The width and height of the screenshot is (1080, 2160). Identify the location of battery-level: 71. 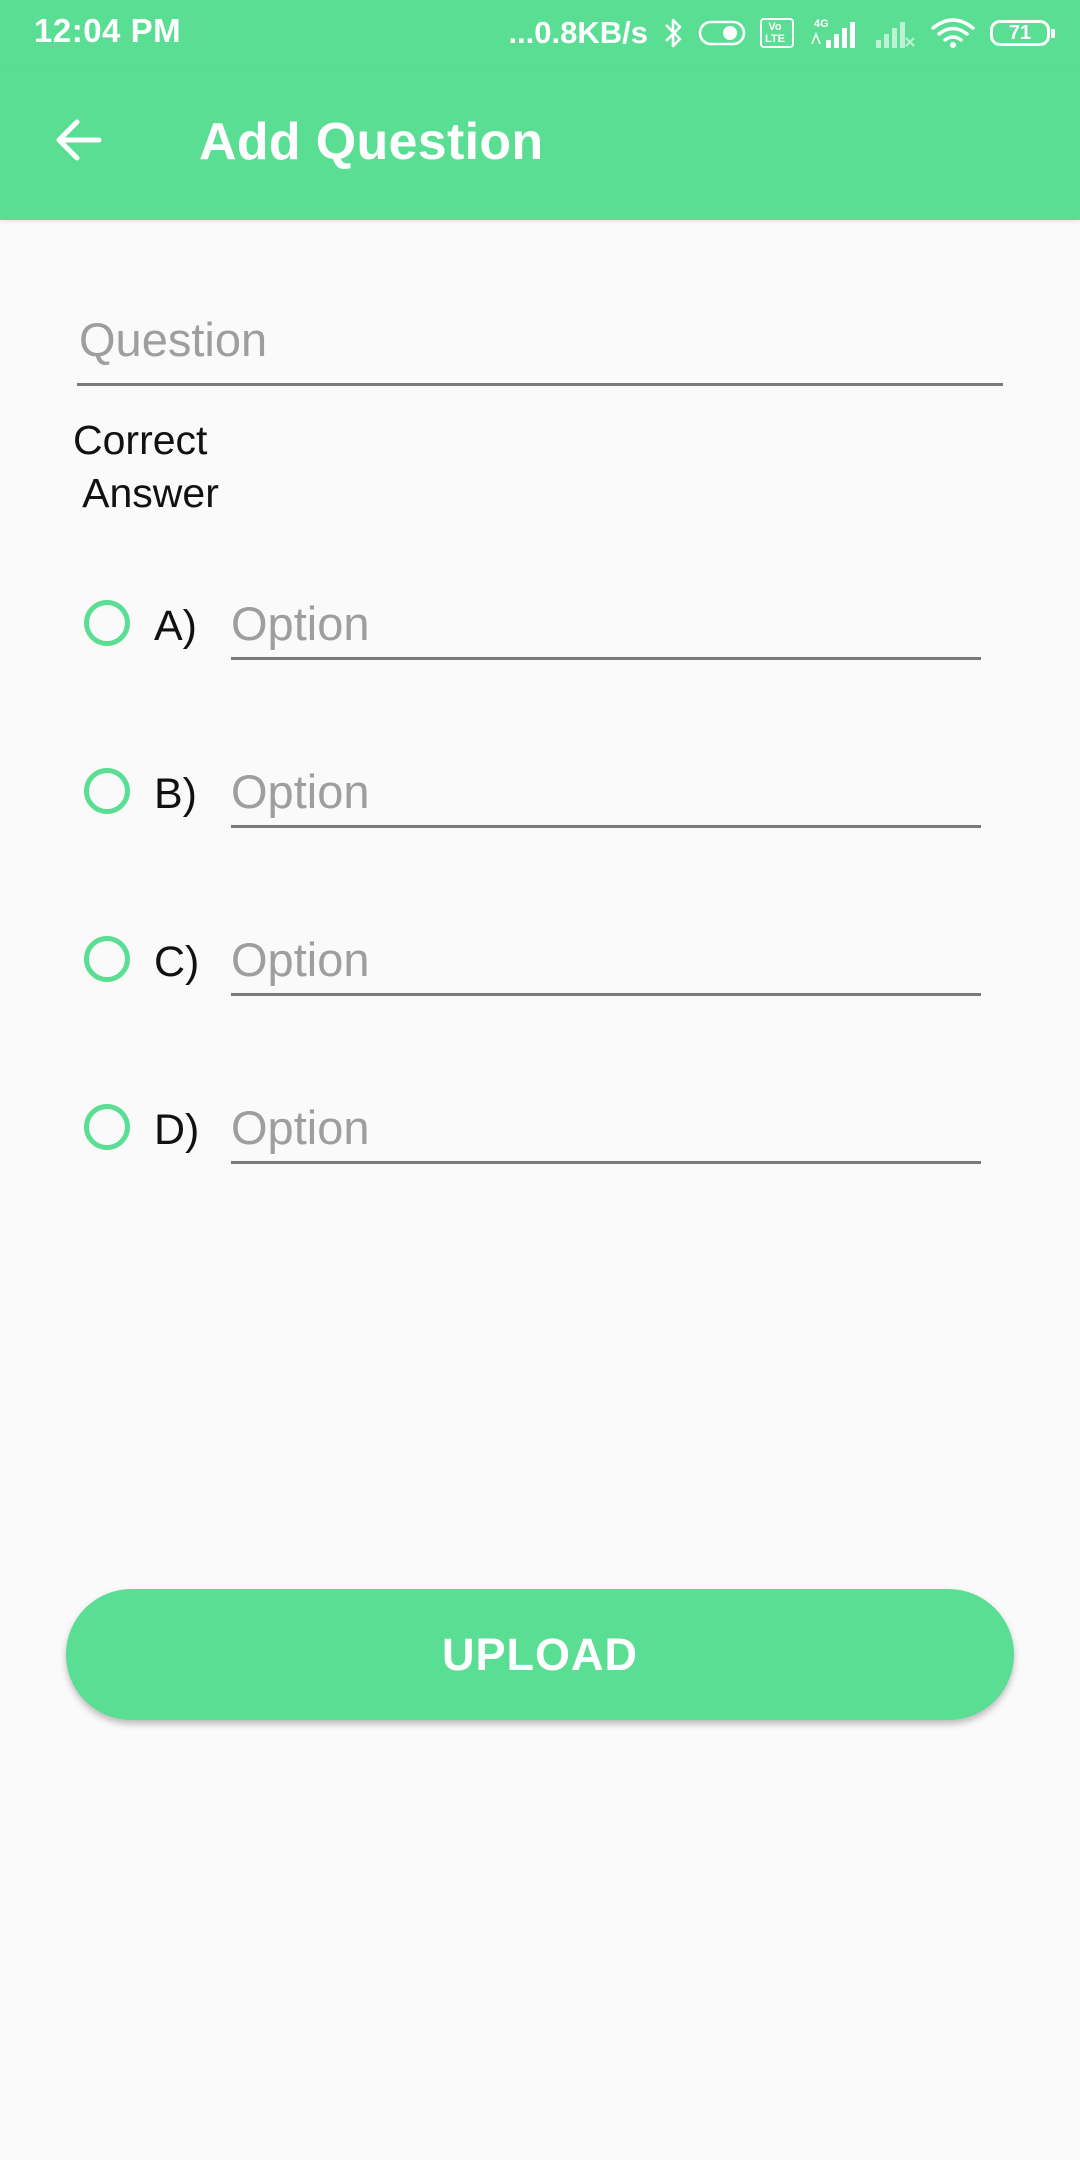
(1022, 33).